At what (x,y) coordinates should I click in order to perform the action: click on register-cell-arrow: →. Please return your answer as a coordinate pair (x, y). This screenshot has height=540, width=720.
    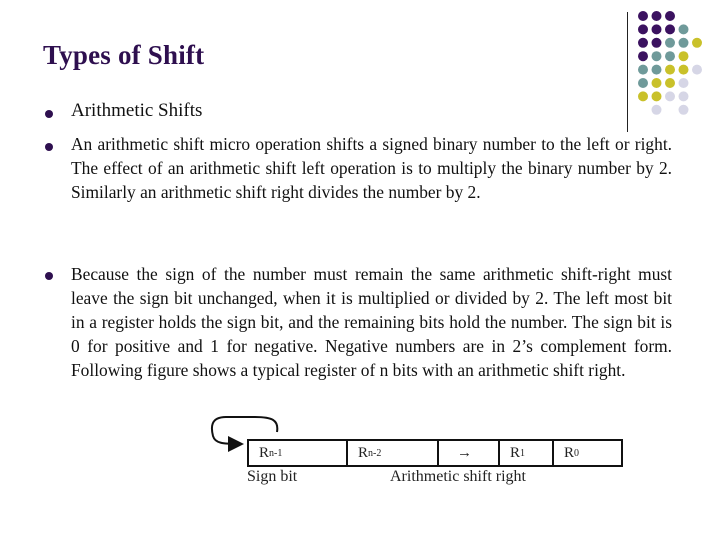
    Looking at the image, I should click on (469, 453).